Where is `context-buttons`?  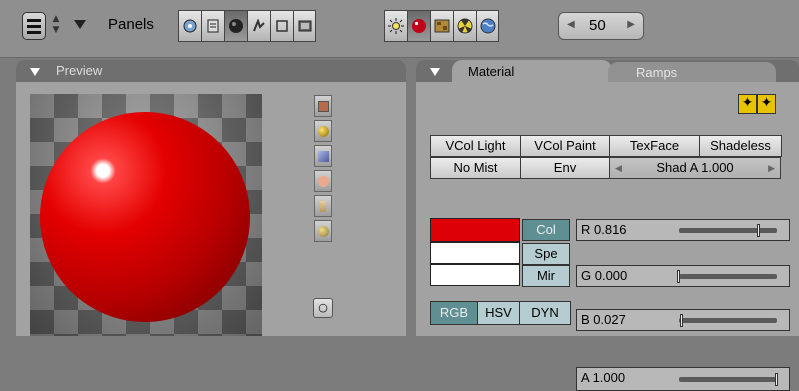 context-buttons is located at coordinates (247, 26).